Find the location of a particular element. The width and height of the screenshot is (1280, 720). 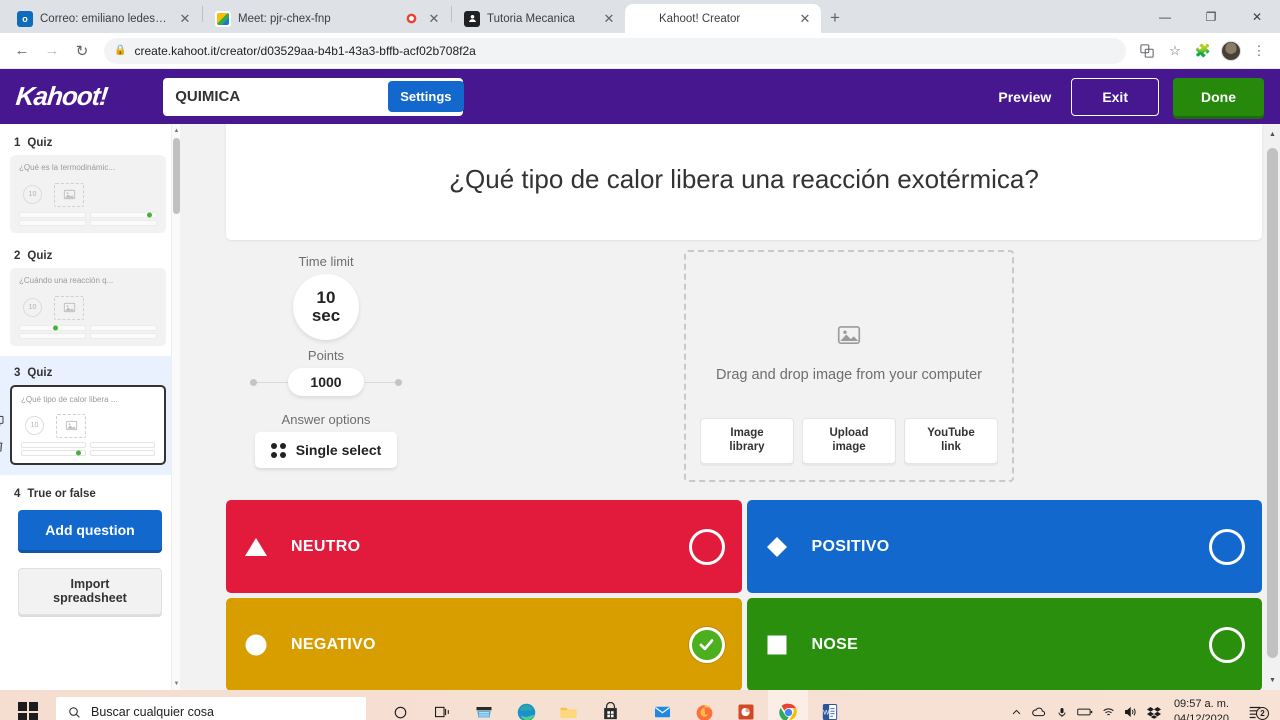

answer-text-3: NEGATIVO is located at coordinates (490, 645).